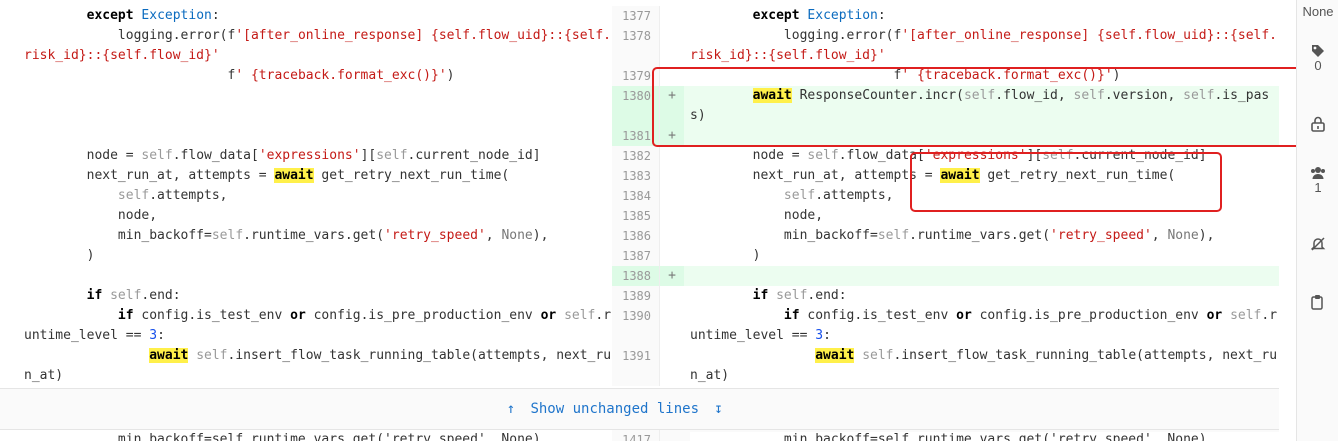  Describe the element at coordinates (776, 15) in the screenshot. I see `code-token: except` at that location.